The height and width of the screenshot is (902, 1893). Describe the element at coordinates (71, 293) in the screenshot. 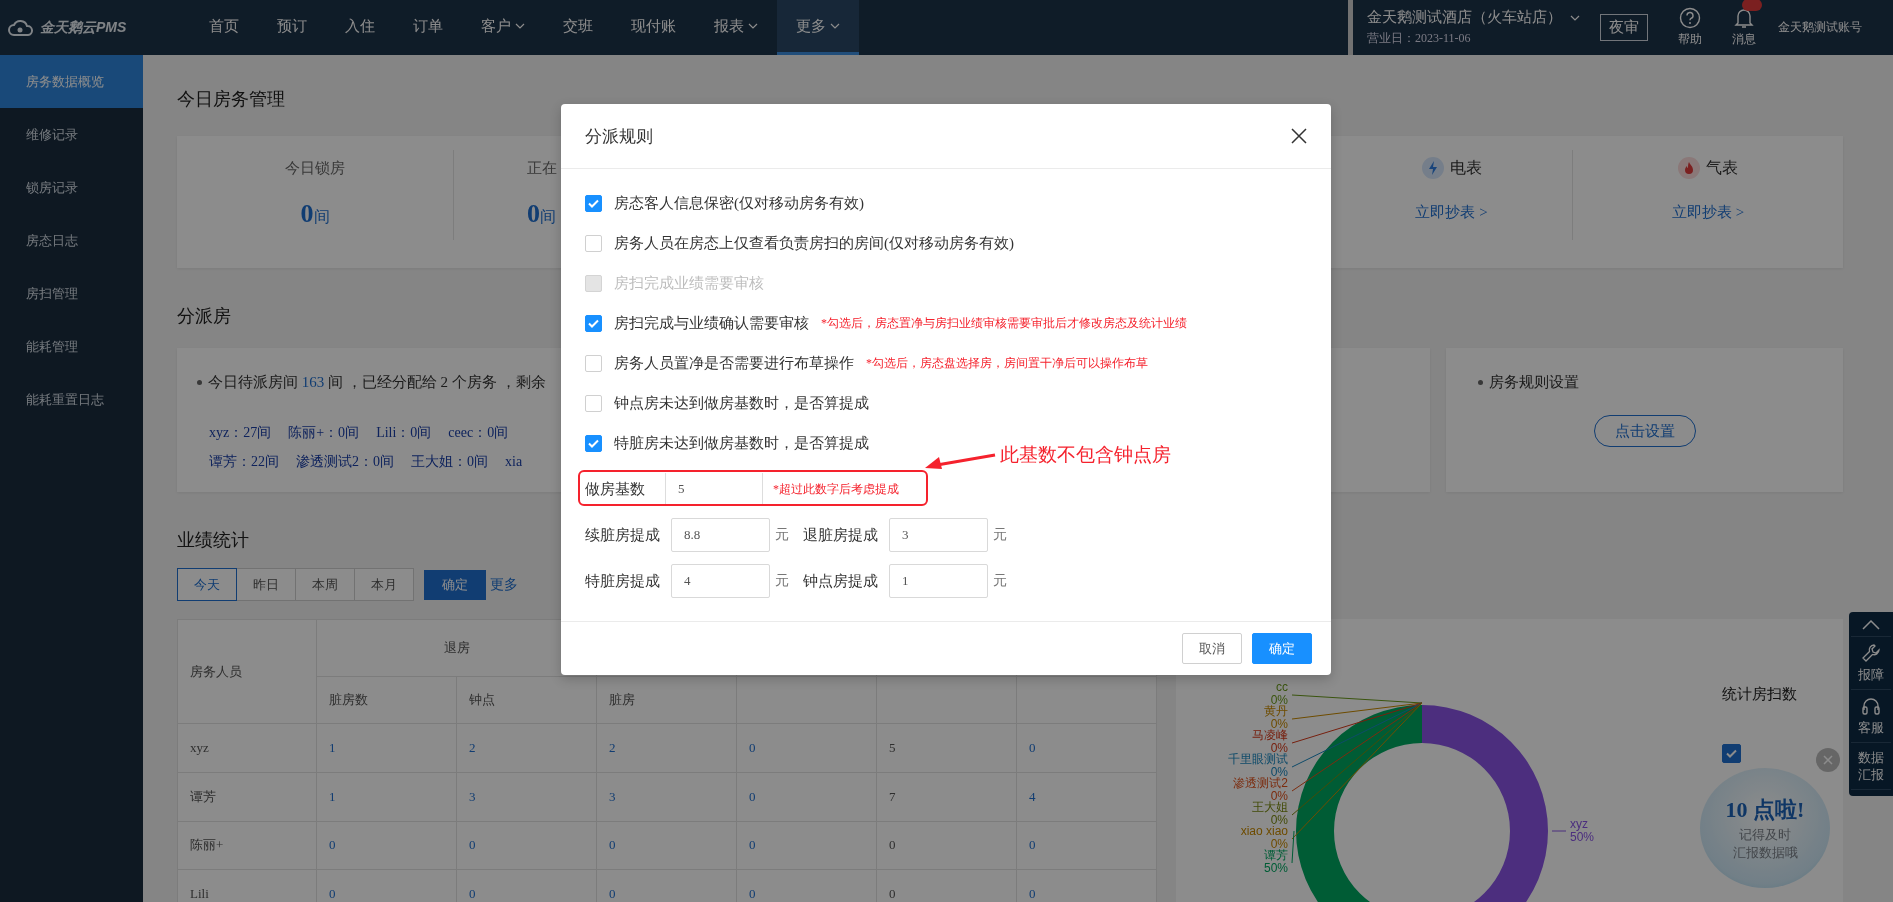

I see `sidebar-item: 房扫管理` at that location.